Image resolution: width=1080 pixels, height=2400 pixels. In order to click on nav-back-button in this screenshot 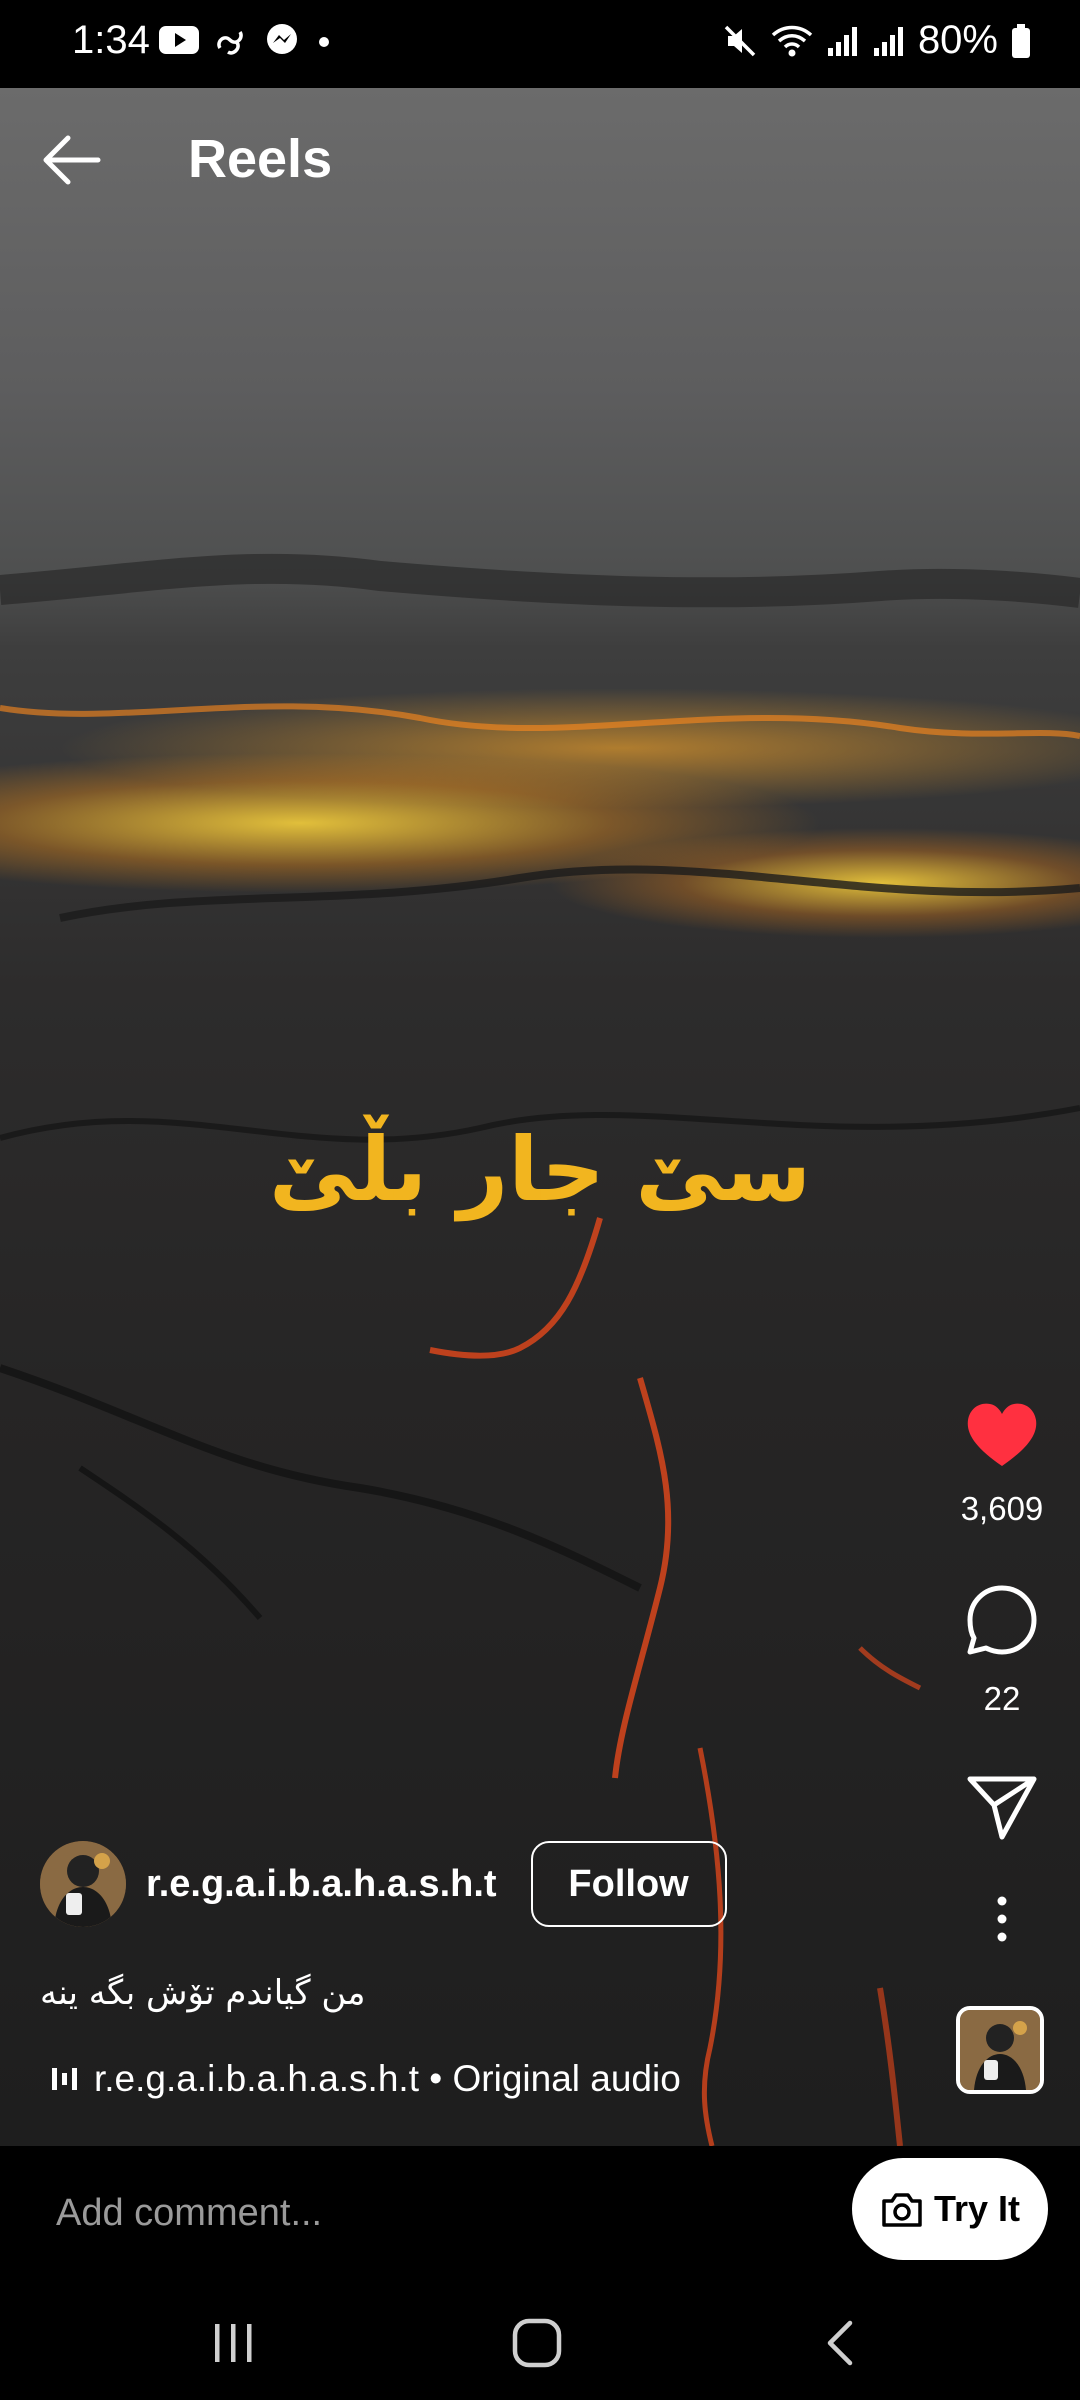, I will do `click(840, 2343)`.